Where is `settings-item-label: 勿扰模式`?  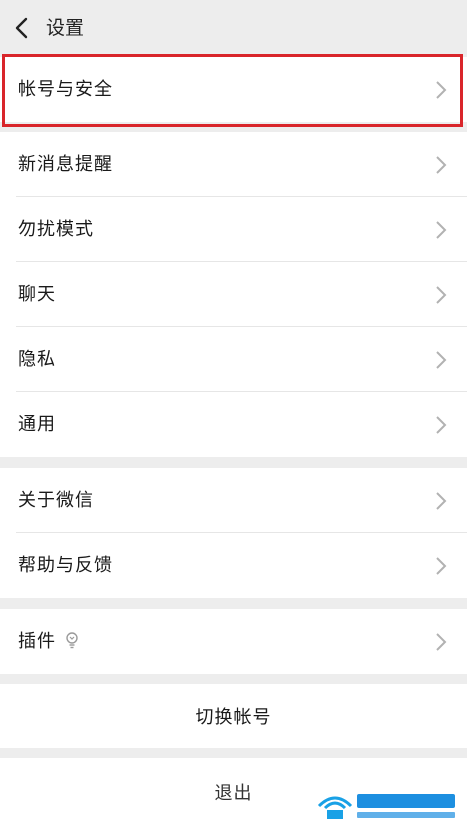
settings-item-label: 勿扰模式 is located at coordinates (56, 229).